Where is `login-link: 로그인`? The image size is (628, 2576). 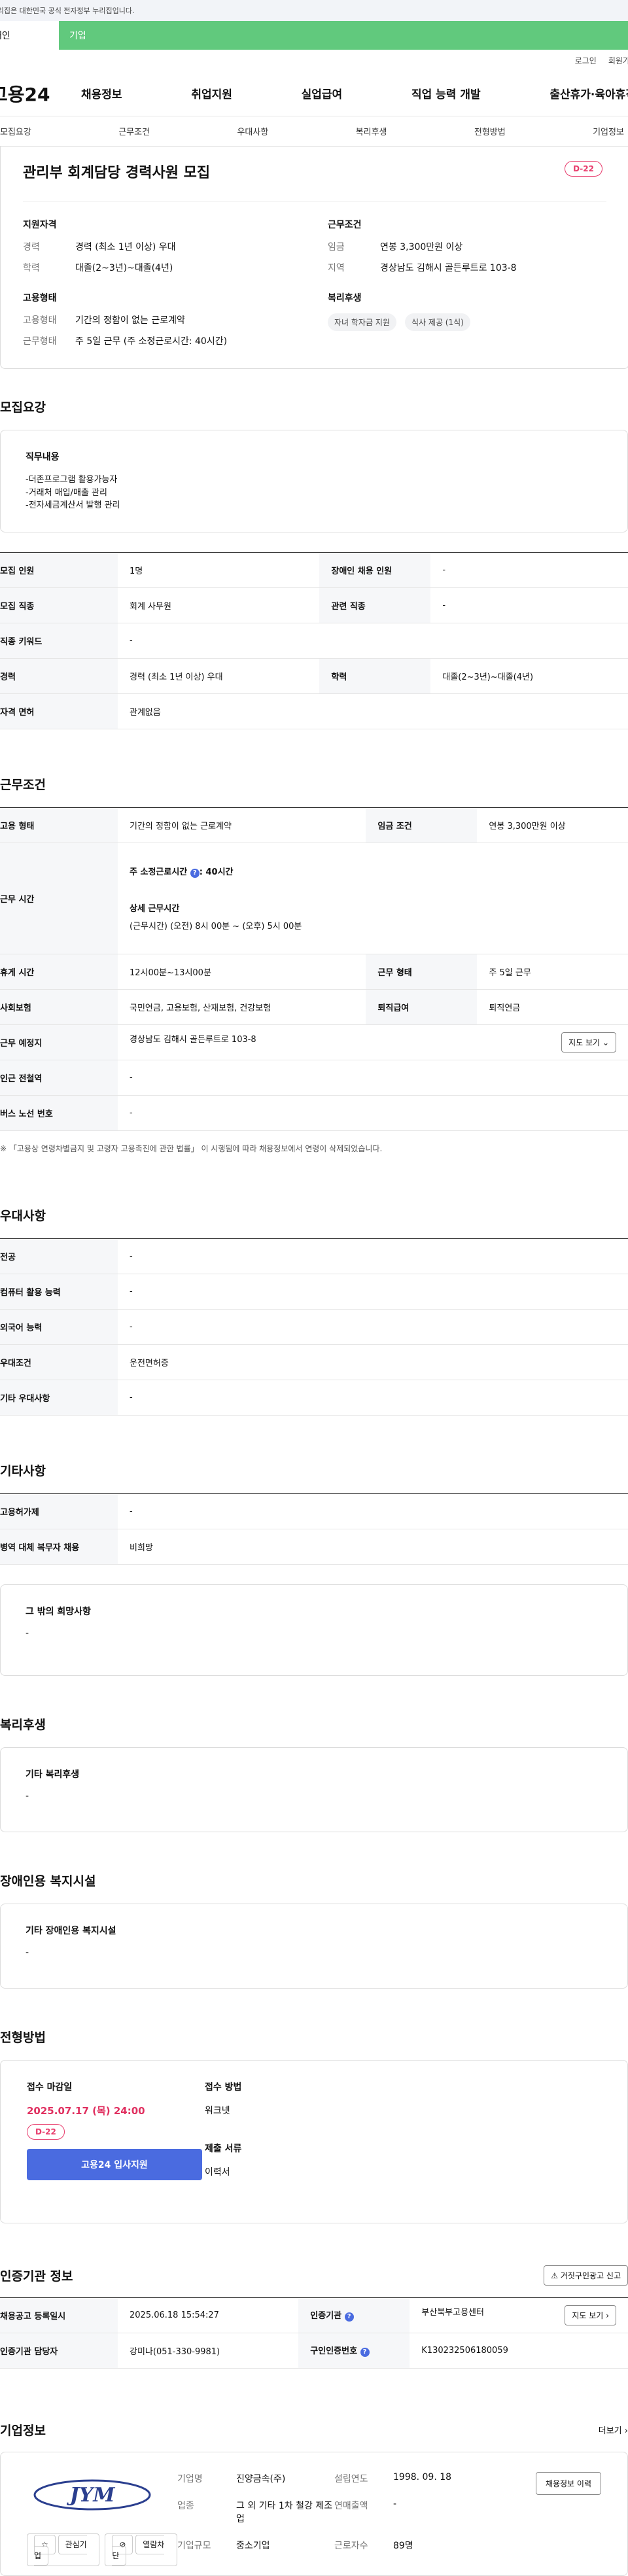 login-link: 로그인 is located at coordinates (586, 60).